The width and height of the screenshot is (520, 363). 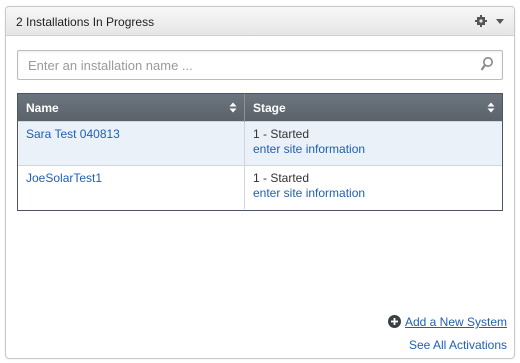 What do you see at coordinates (487, 64) in the screenshot?
I see `search-icon` at bounding box center [487, 64].